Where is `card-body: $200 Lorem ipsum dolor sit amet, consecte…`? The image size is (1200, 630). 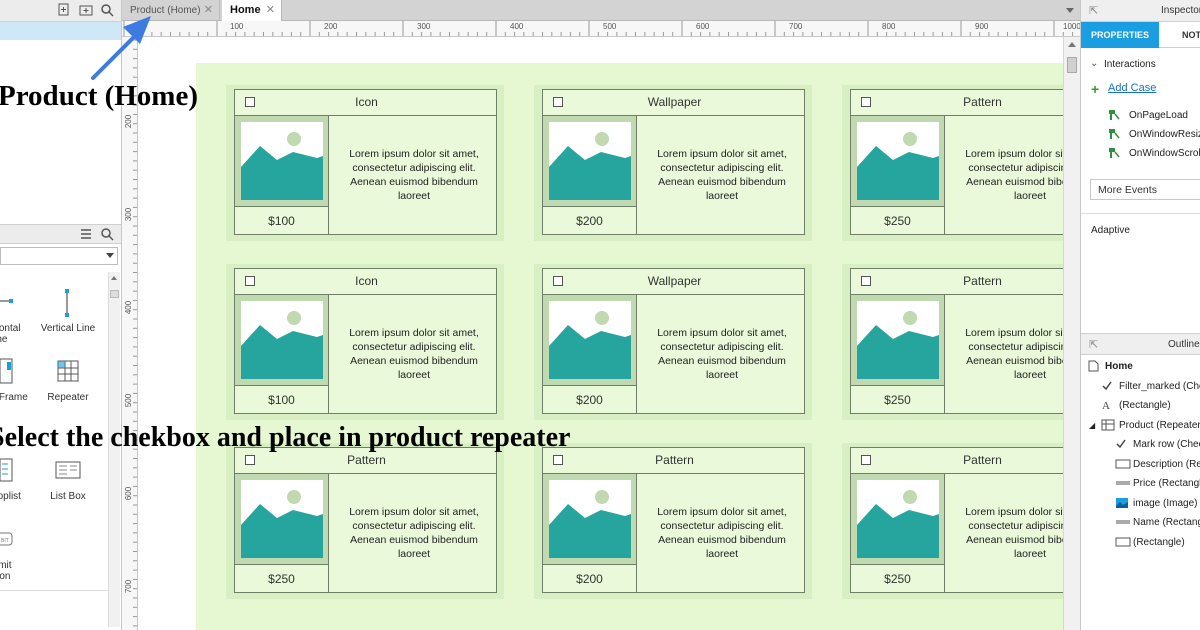
card-body: $200 Lorem ipsum dolor sit amet, consecte… is located at coordinates (673, 175).